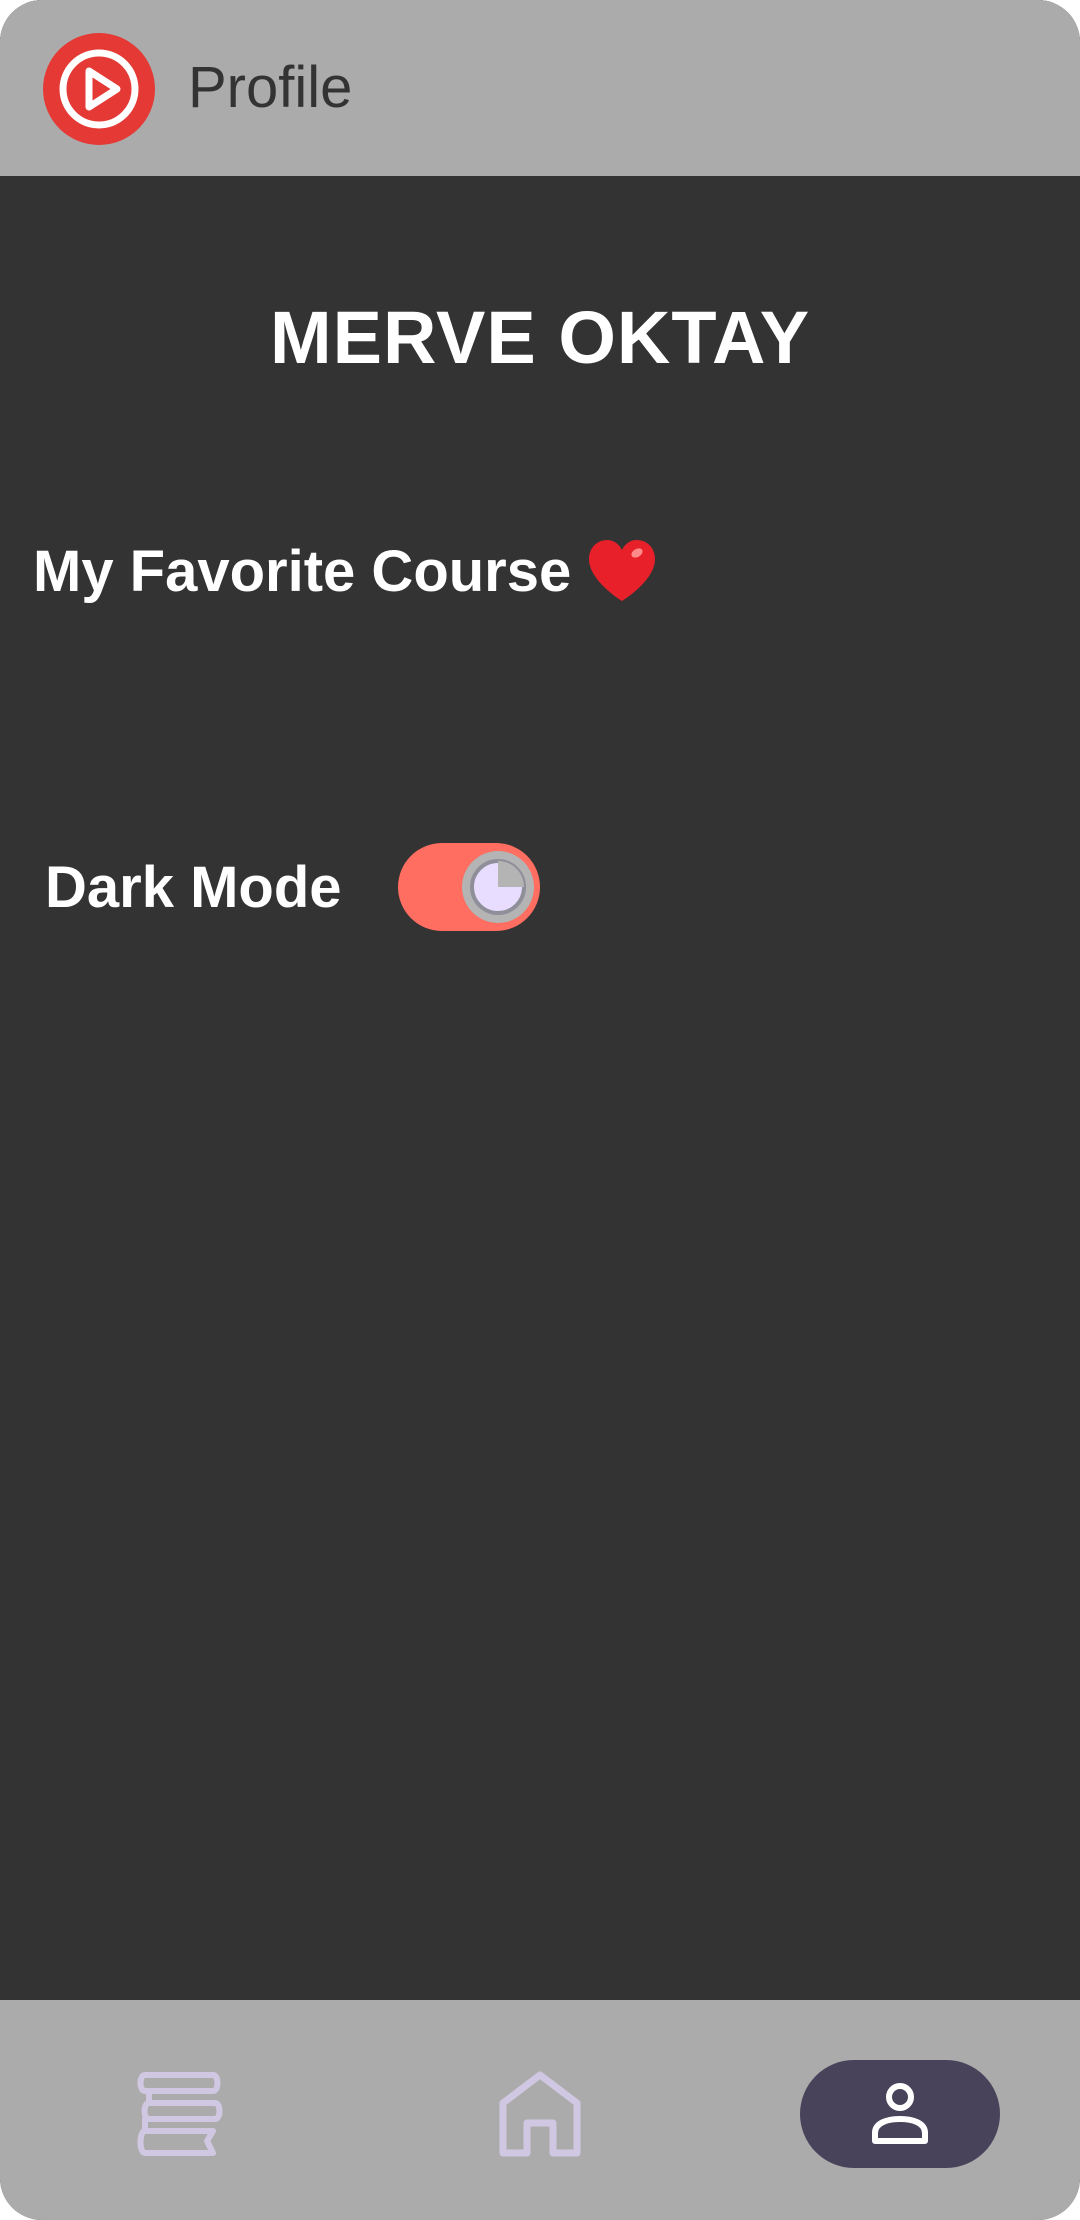  Describe the element at coordinates (99, 89) in the screenshot. I see `play-logo-icon` at that location.